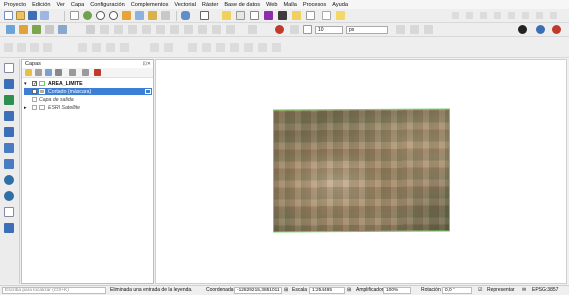  I want to click on coordinate-field: -12829215,3851011, so click(258, 290).